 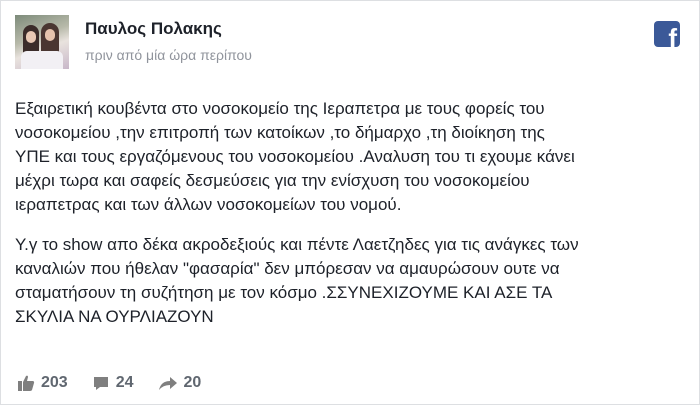 What do you see at coordinates (114, 316) in the screenshot?
I see `post-line: ΣΚΥΛΙΑ ΝΑ ΟΥΡΛΙΑΖΟΥΝ` at bounding box center [114, 316].